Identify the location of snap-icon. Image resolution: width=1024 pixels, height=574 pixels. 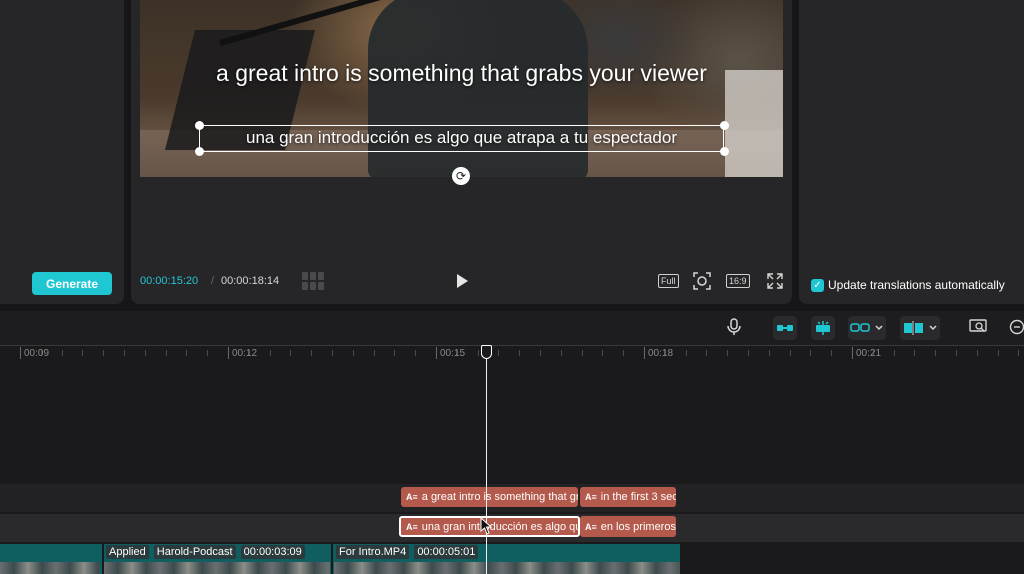
(823, 328).